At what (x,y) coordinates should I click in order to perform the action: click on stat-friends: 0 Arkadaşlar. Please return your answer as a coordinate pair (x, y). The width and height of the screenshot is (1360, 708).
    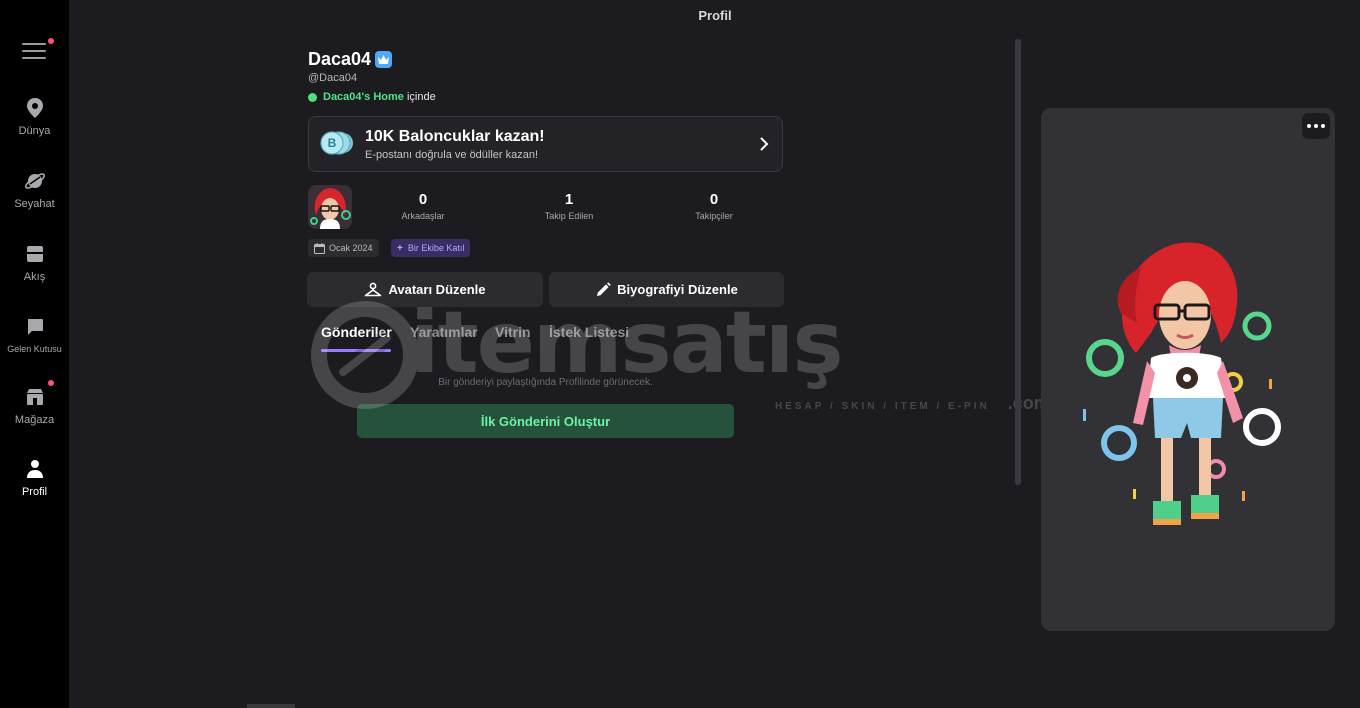
    Looking at the image, I should click on (423, 206).